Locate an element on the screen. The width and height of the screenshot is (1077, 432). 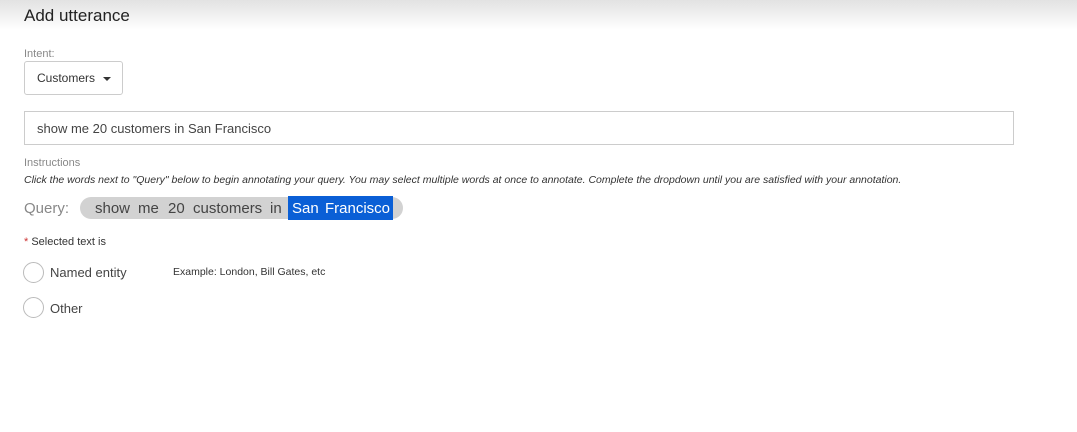
radio-label-other: Other is located at coordinates (66, 308).